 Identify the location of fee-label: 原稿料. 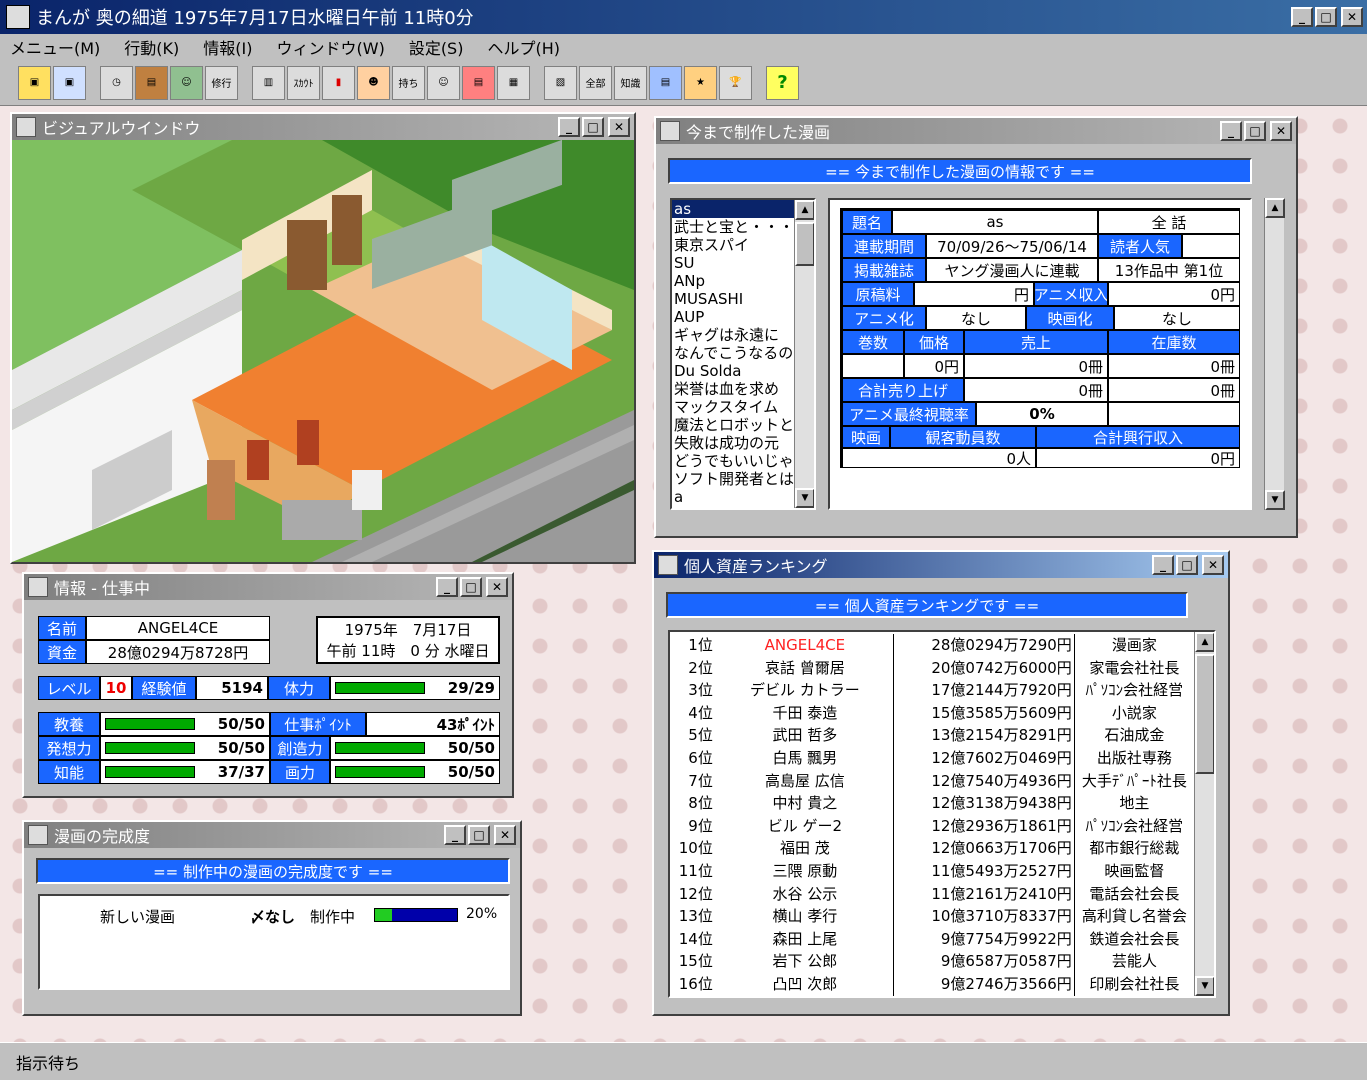
(878, 294).